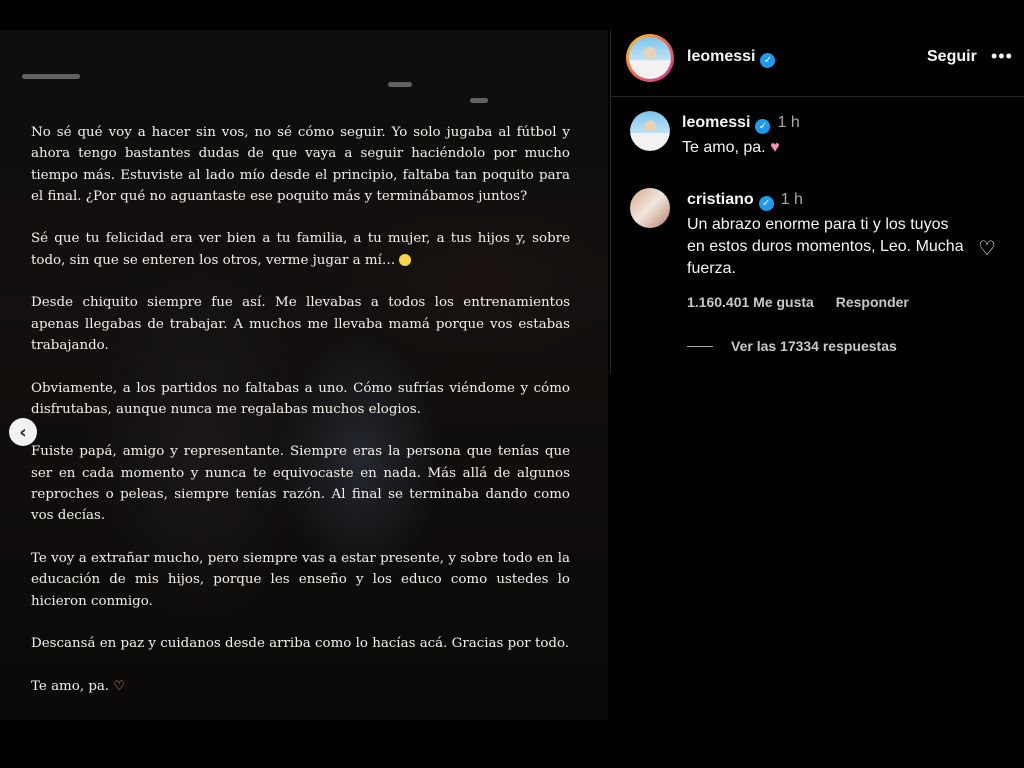 The width and height of the screenshot is (1024, 768). What do you see at coordinates (300, 686) in the screenshot?
I see `letter-paragraph-8: Te amo, pa. ♡` at bounding box center [300, 686].